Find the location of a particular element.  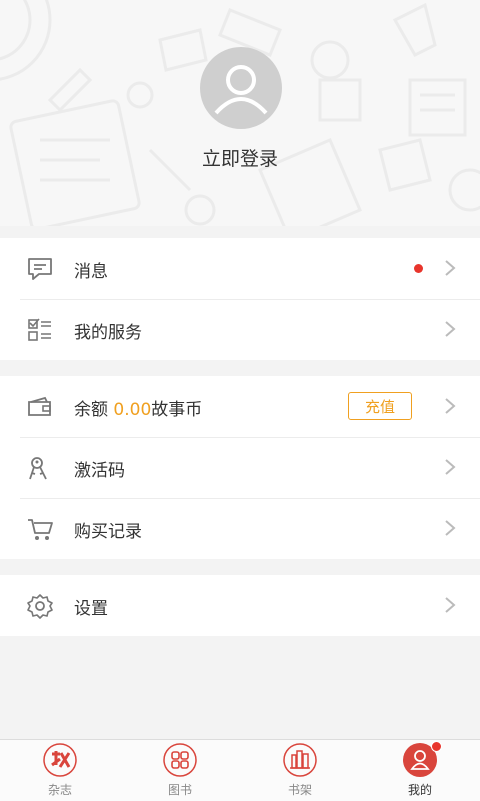

user-placeholder-icon is located at coordinates (241, 90).